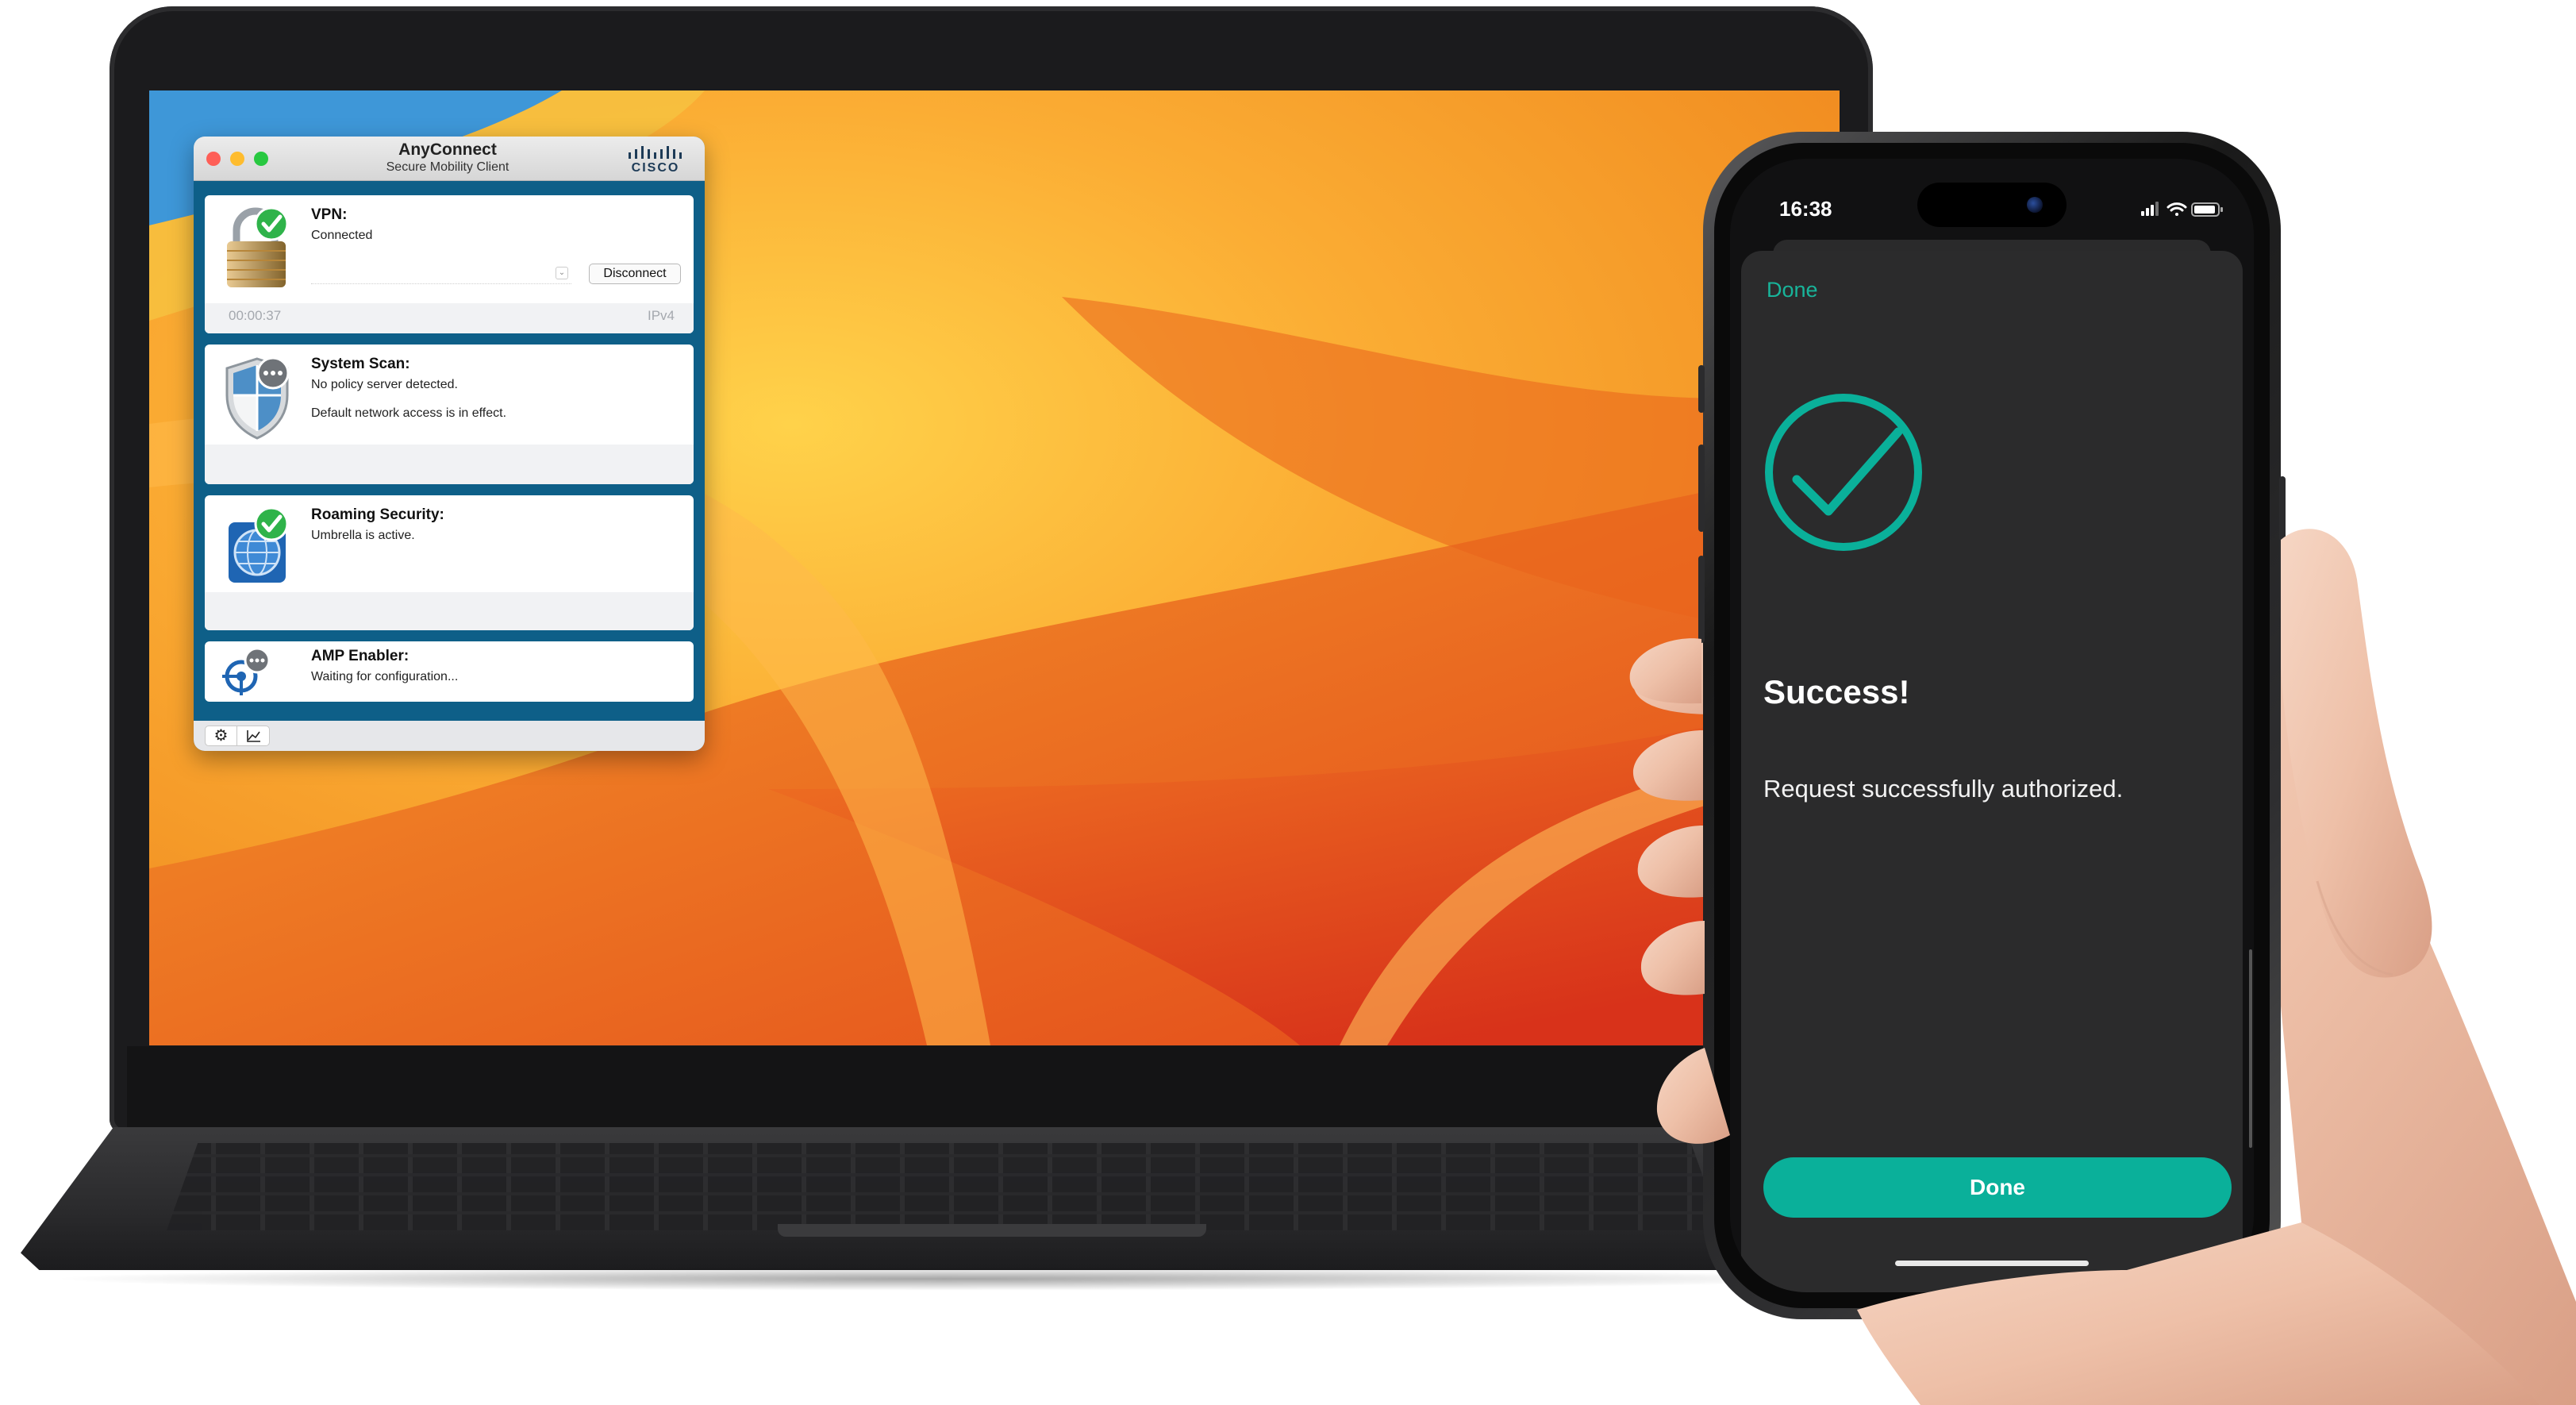 Image resolution: width=2576 pixels, height=1405 pixels. What do you see at coordinates (1702, 389) in the screenshot?
I see `phone-silent-switch` at bounding box center [1702, 389].